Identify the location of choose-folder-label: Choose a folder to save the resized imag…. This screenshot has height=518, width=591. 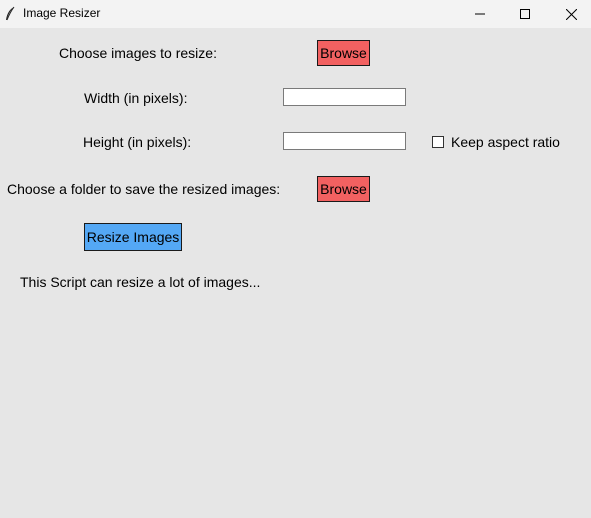
(144, 189).